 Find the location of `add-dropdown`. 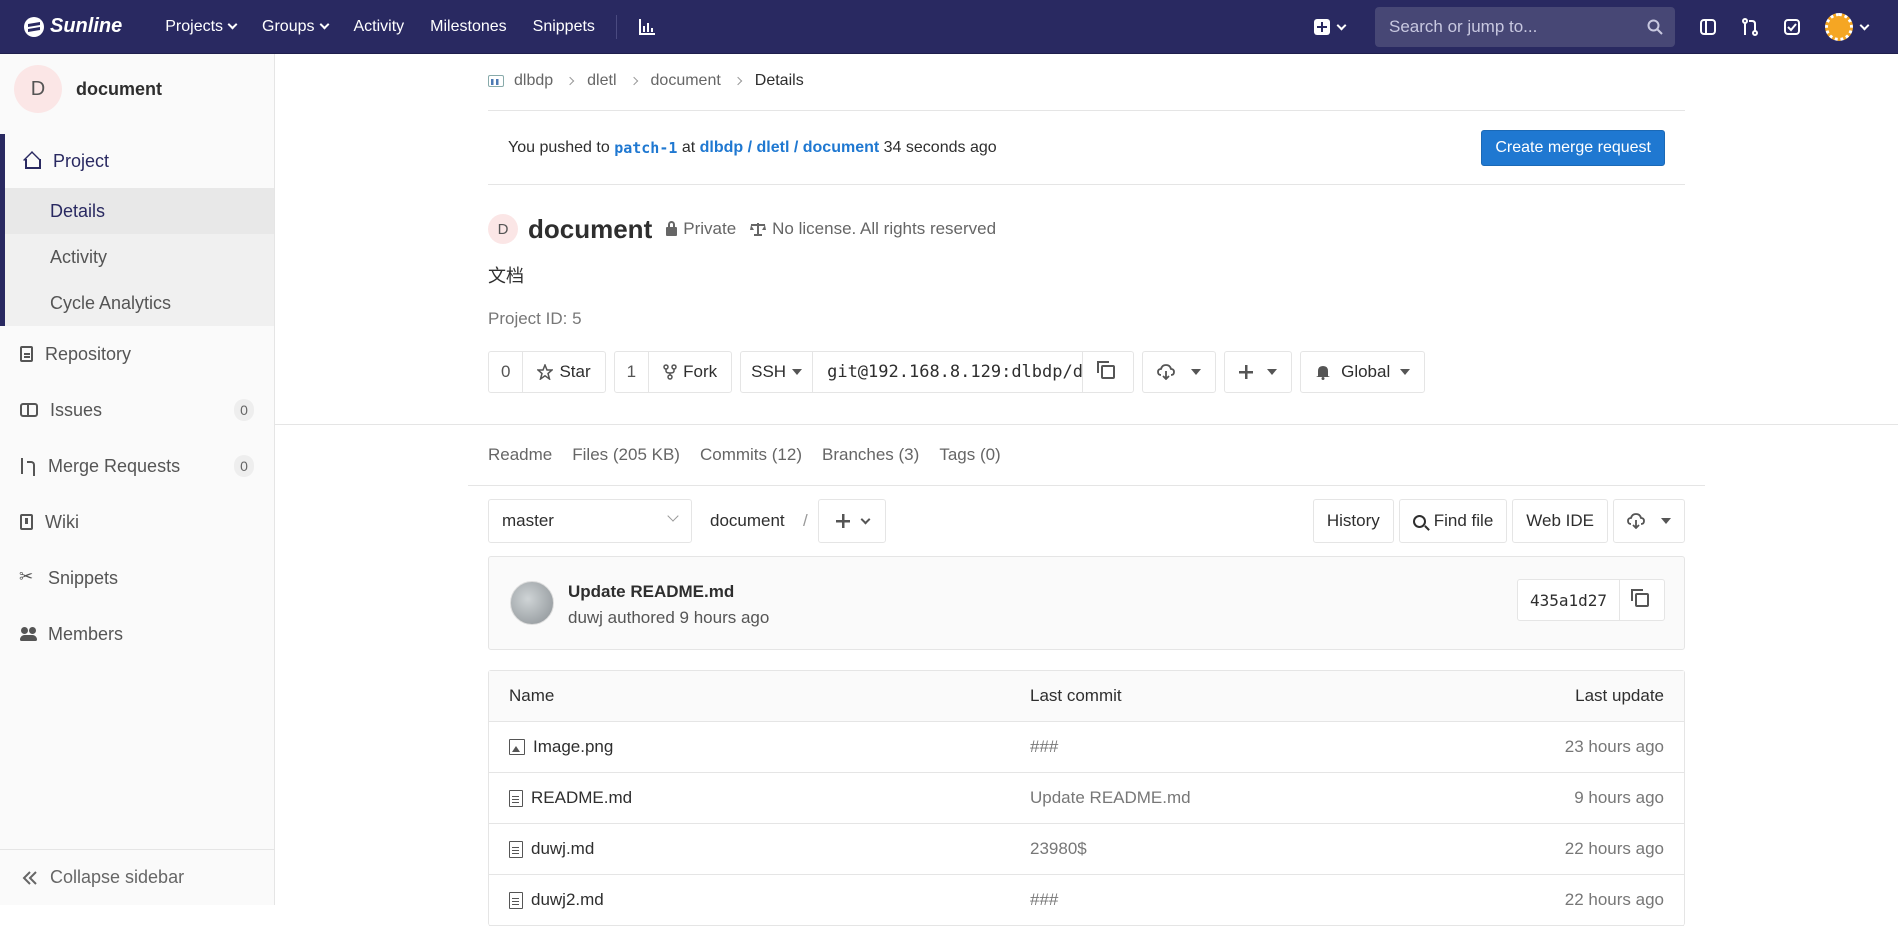

add-dropdown is located at coordinates (1258, 372).